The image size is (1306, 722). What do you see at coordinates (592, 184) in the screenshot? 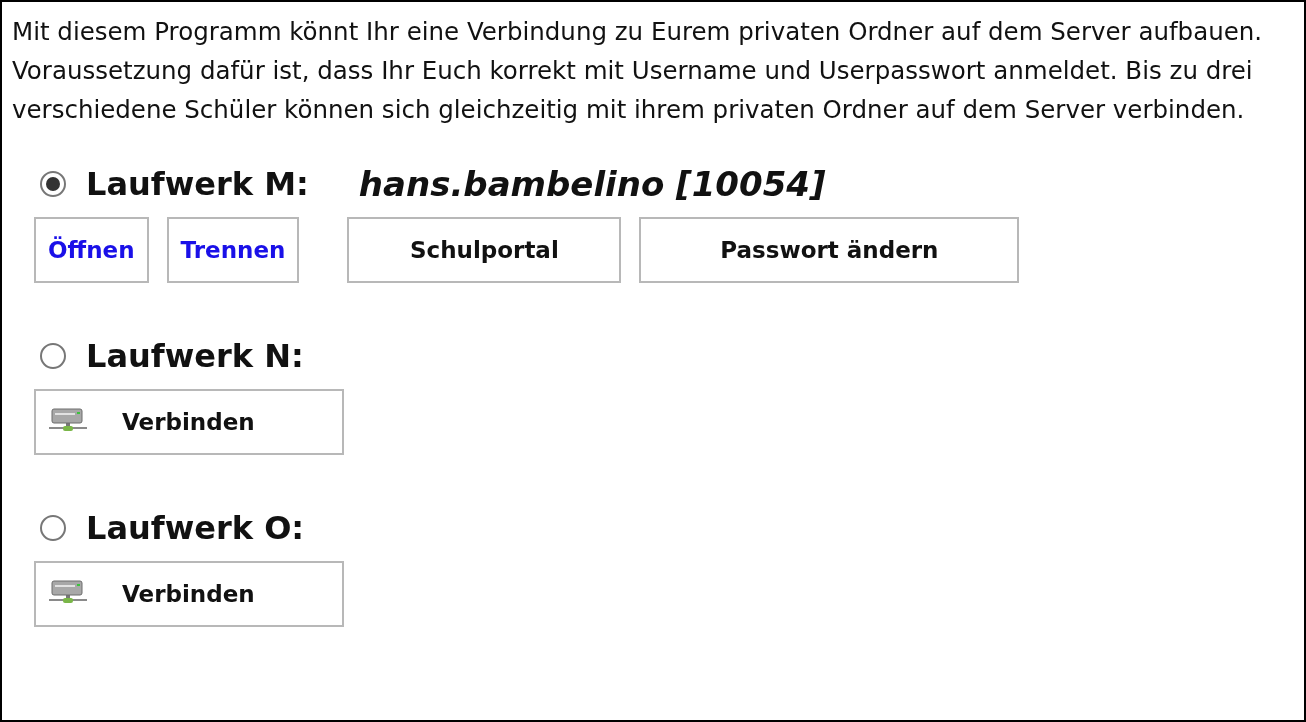
I see `user-name: hans.bambelino [10054]` at bounding box center [592, 184].